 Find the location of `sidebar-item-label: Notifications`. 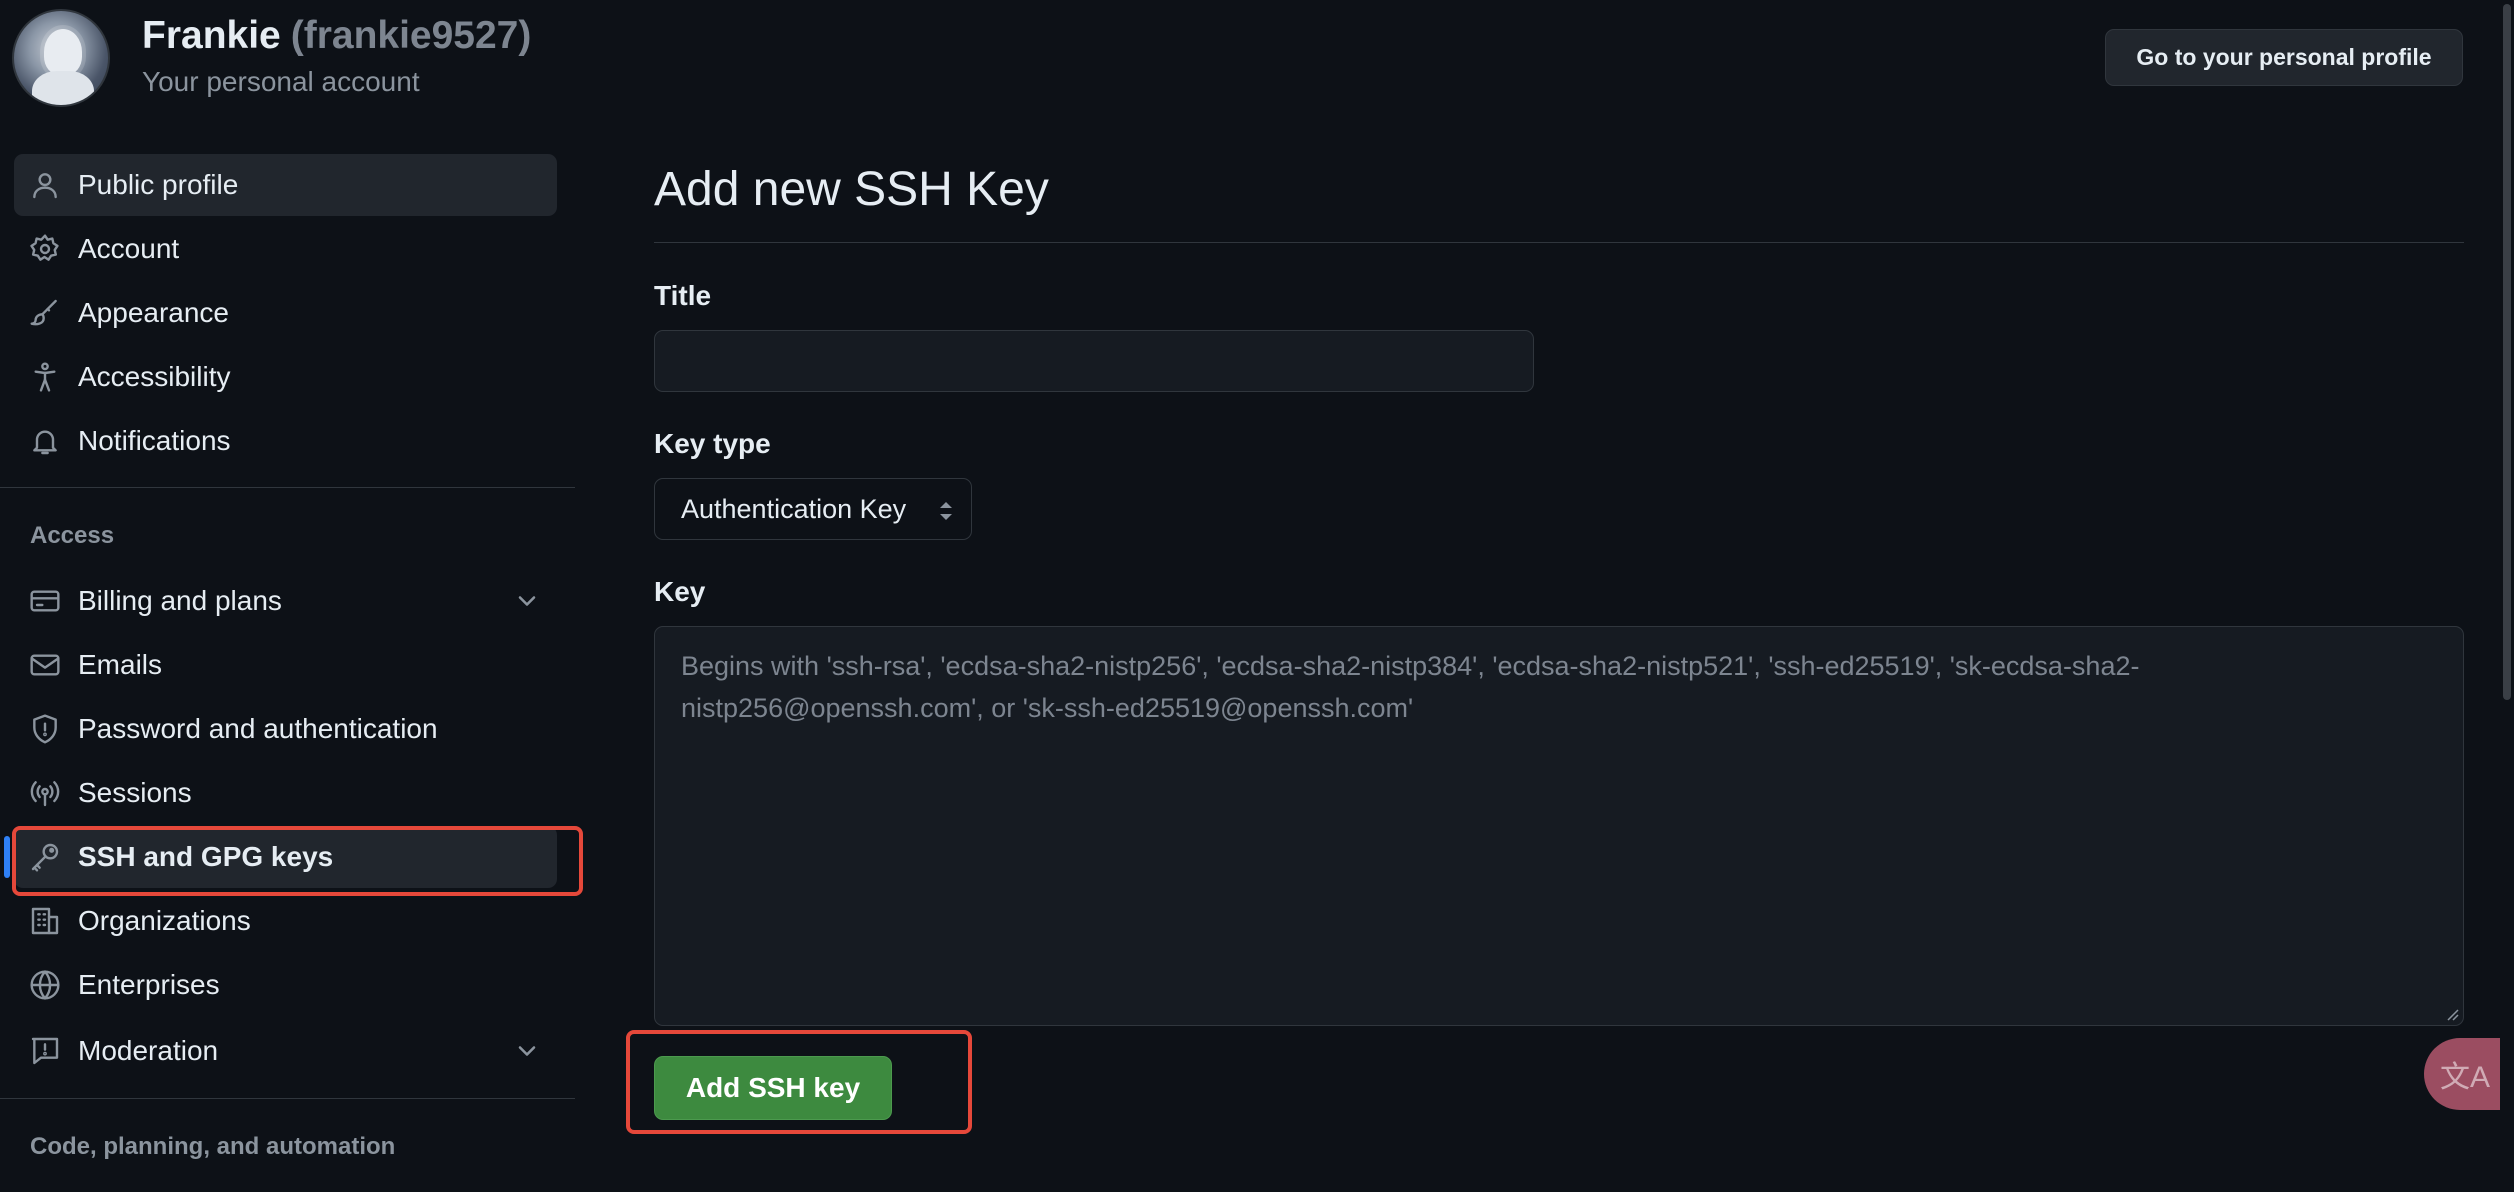

sidebar-item-label: Notifications is located at coordinates (154, 440).